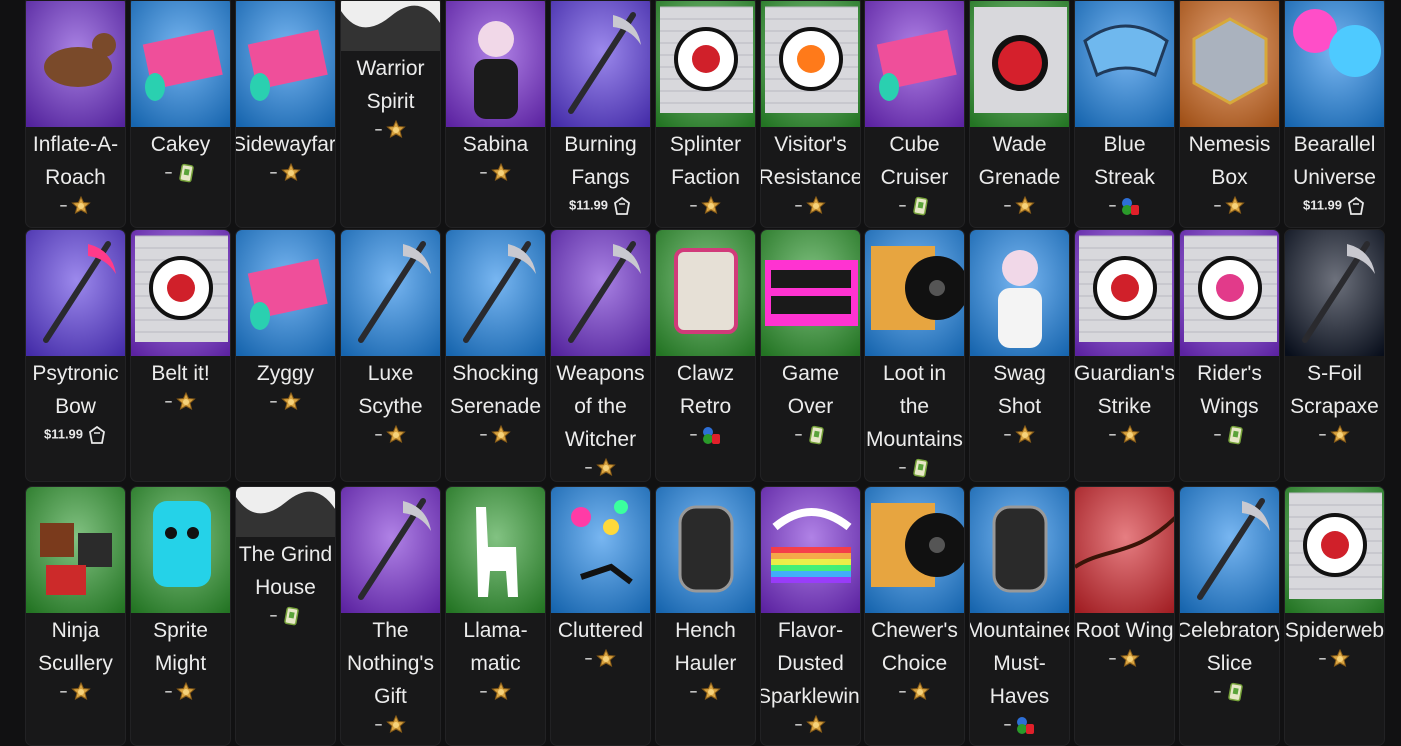  What do you see at coordinates (75, 177) in the screenshot?
I see `item-name-line: Roach` at bounding box center [75, 177].